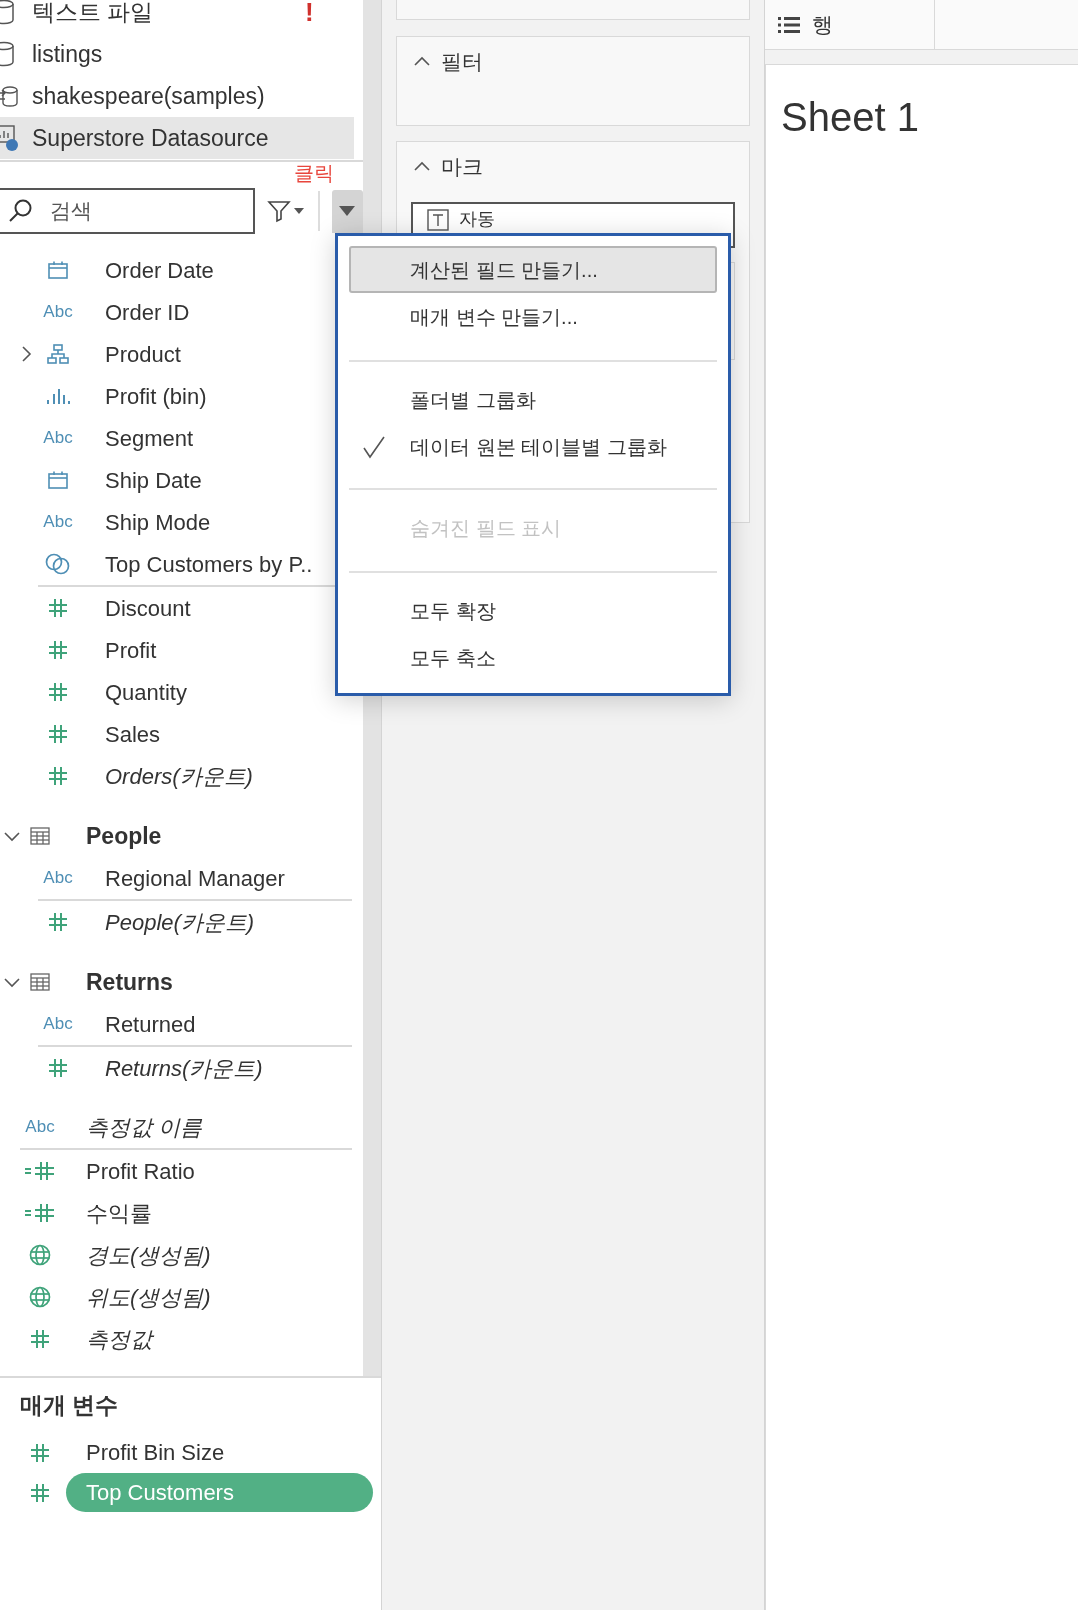 The width and height of the screenshot is (1078, 1610). Describe the element at coordinates (129, 982) in the screenshot. I see `table-name: Returns` at that location.